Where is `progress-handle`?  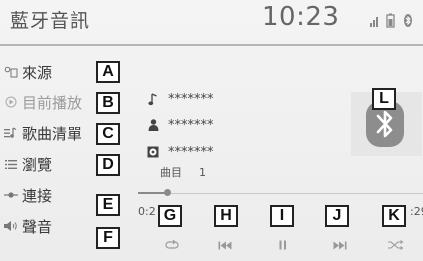 progress-handle is located at coordinates (167, 192).